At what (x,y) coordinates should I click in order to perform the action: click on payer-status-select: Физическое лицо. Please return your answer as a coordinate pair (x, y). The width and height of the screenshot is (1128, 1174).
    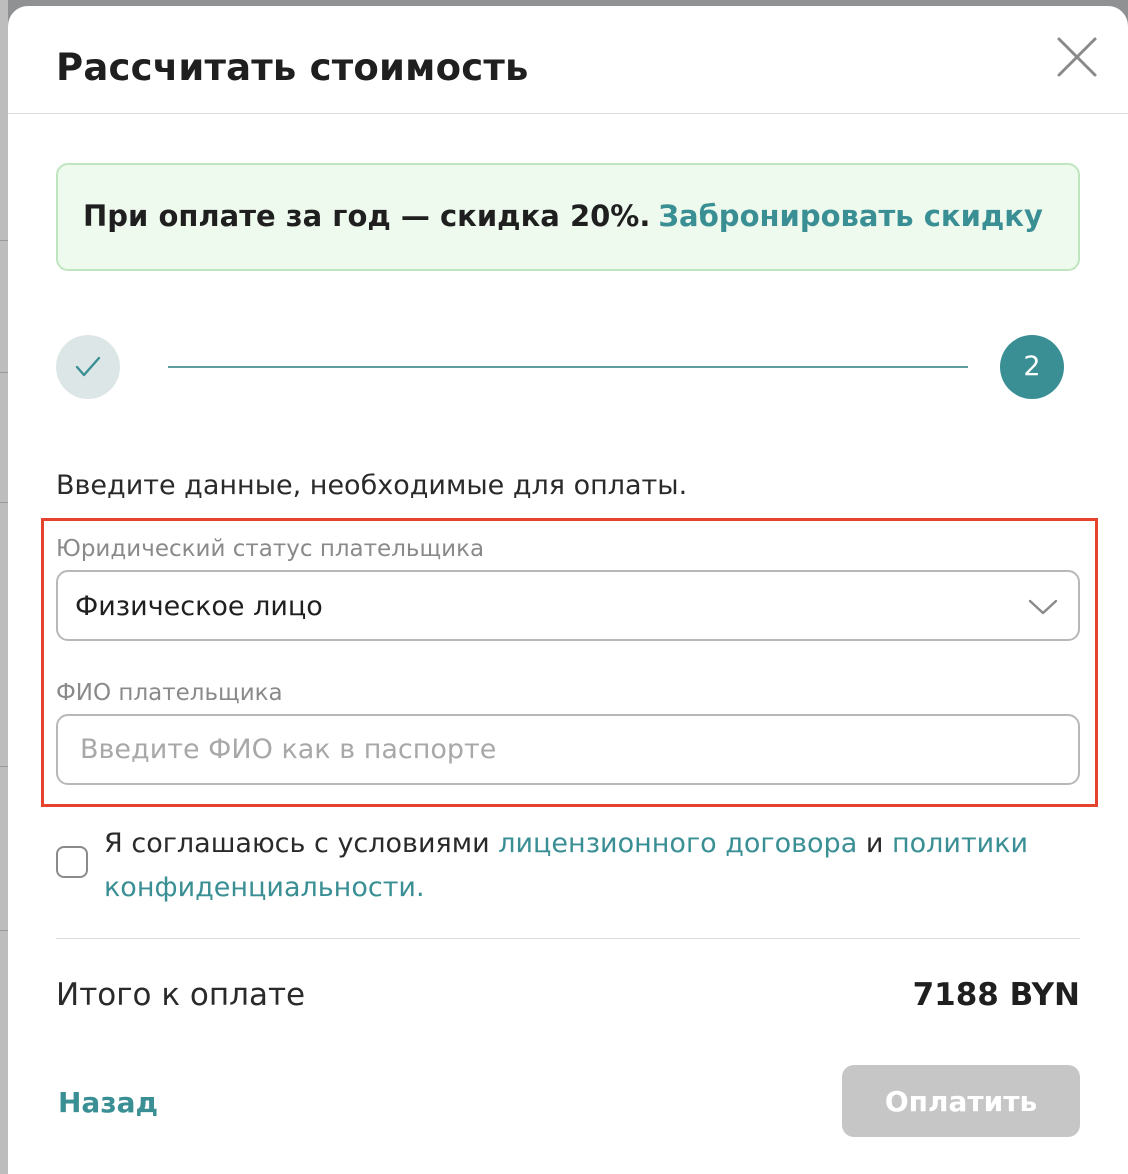
    Looking at the image, I should click on (568, 605).